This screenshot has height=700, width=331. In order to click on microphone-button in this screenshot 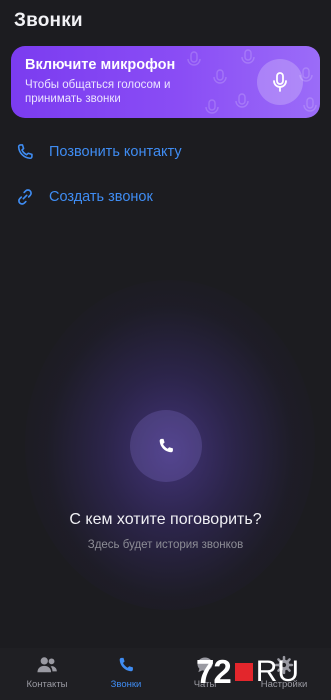, I will do `click(280, 82)`.